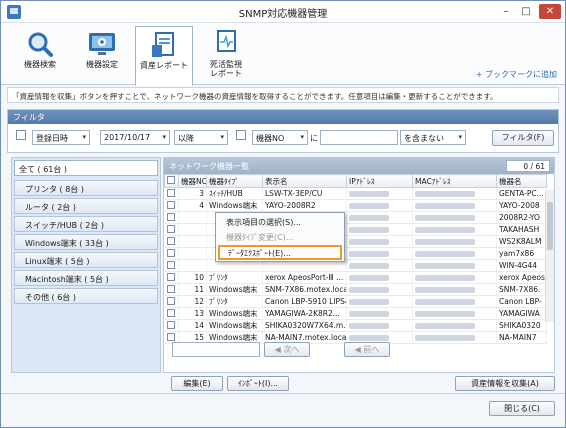  I want to click on edit-button: 編集(E), so click(197, 383).